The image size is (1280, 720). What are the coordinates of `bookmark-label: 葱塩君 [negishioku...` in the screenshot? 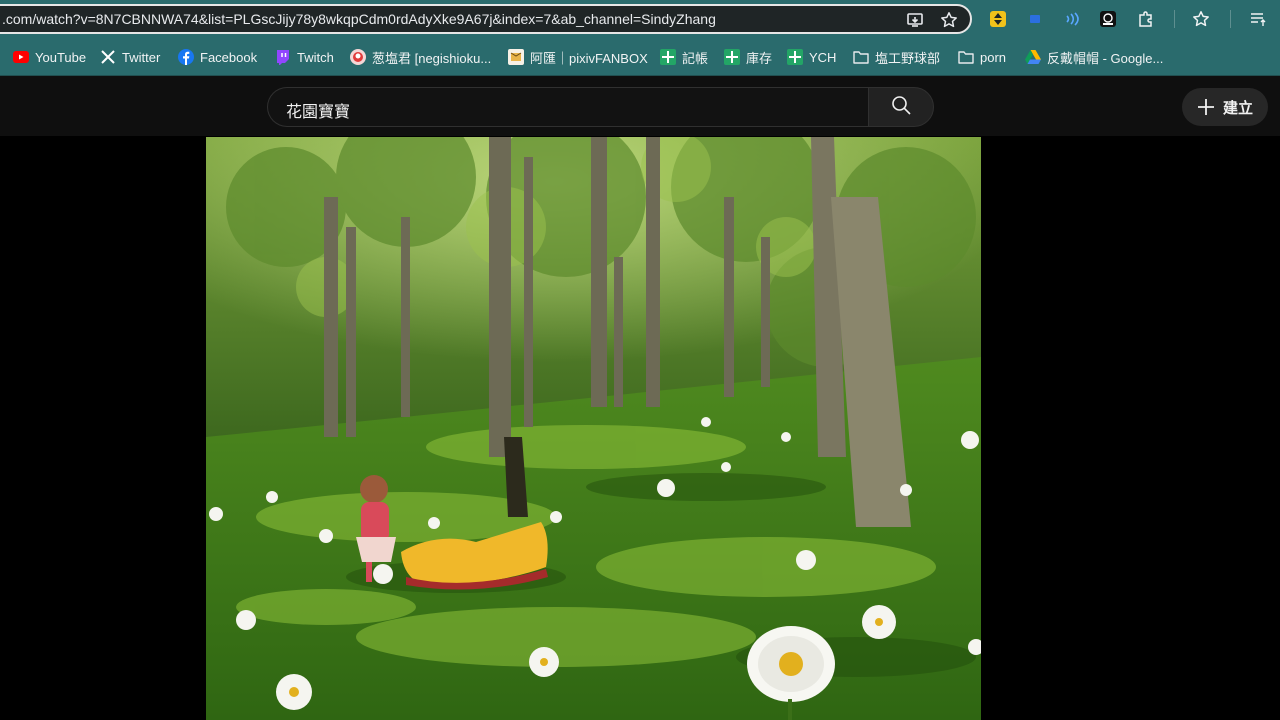 It's located at (432, 58).